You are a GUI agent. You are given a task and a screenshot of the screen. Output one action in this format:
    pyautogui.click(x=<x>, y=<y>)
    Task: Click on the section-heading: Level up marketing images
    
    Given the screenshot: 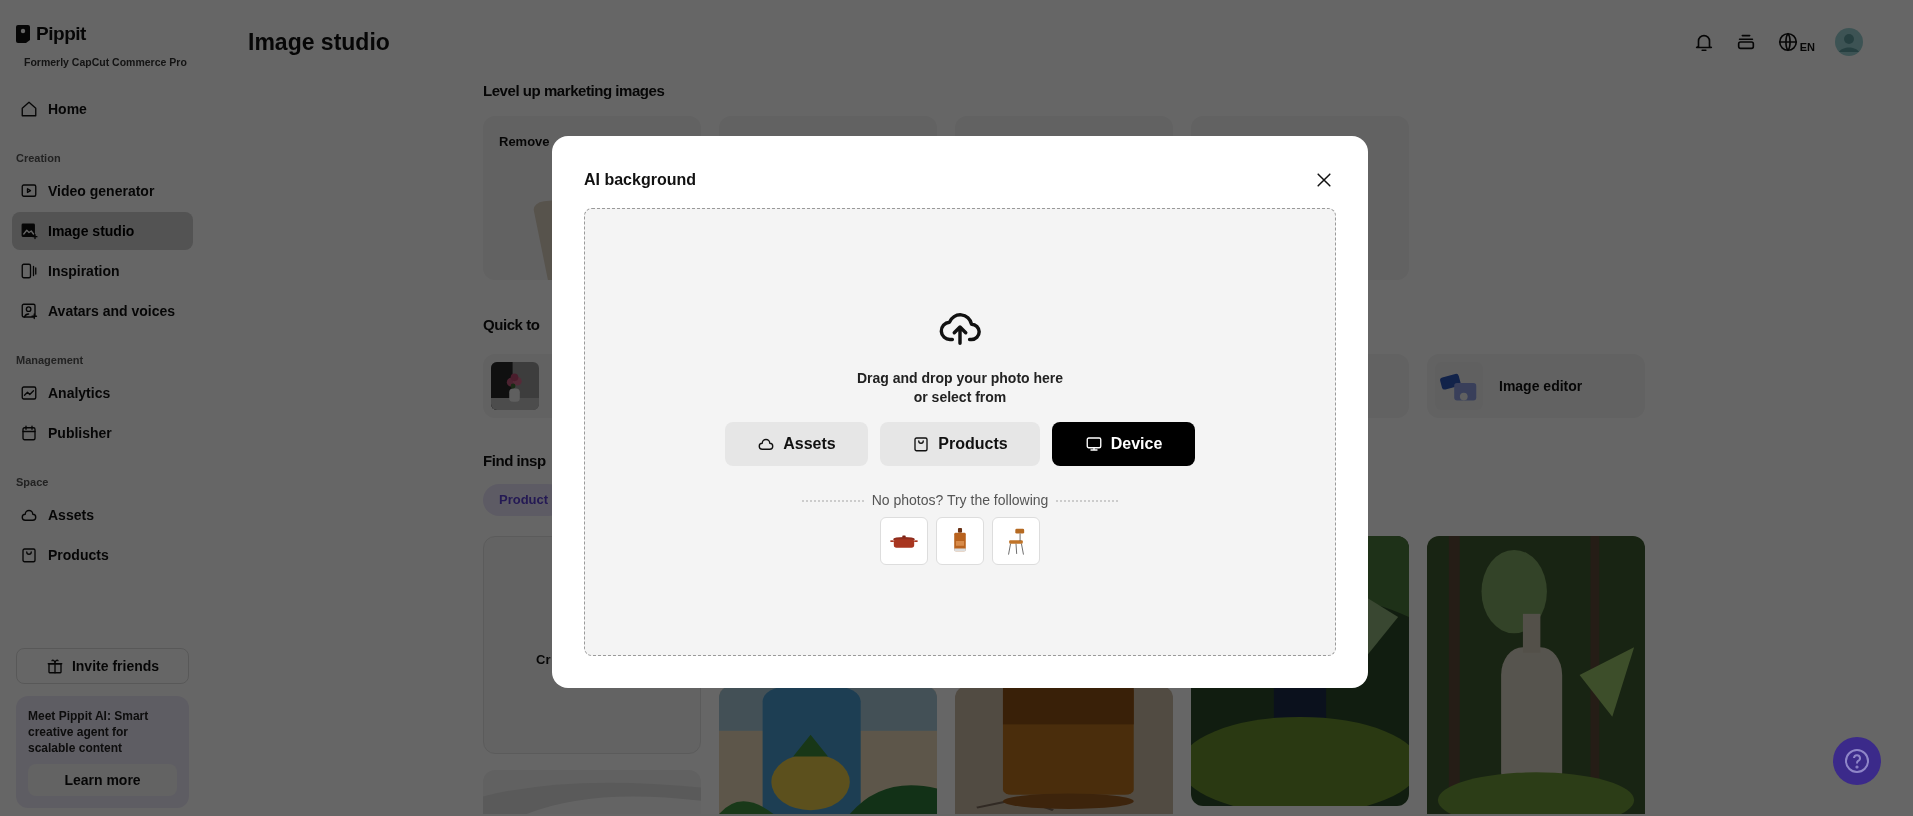 What is the action you would take?
    pyautogui.click(x=574, y=91)
    